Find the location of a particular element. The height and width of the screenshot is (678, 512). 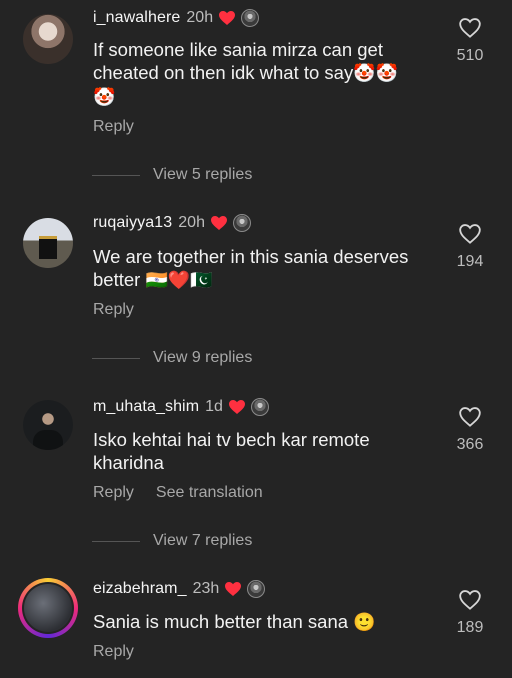

timestamp: 1d is located at coordinates (214, 406).